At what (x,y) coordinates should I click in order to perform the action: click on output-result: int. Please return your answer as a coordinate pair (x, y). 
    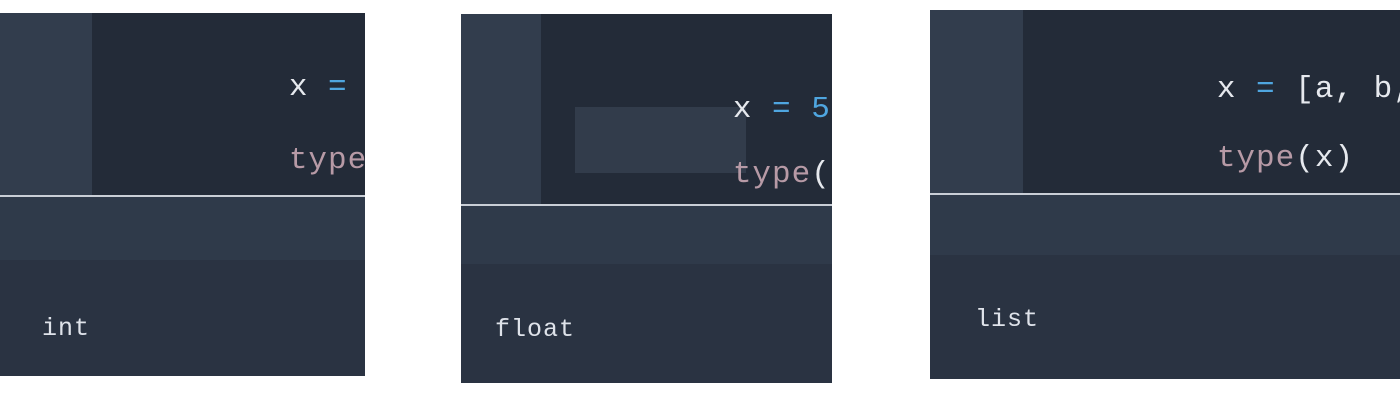
    Looking at the image, I should click on (66, 328).